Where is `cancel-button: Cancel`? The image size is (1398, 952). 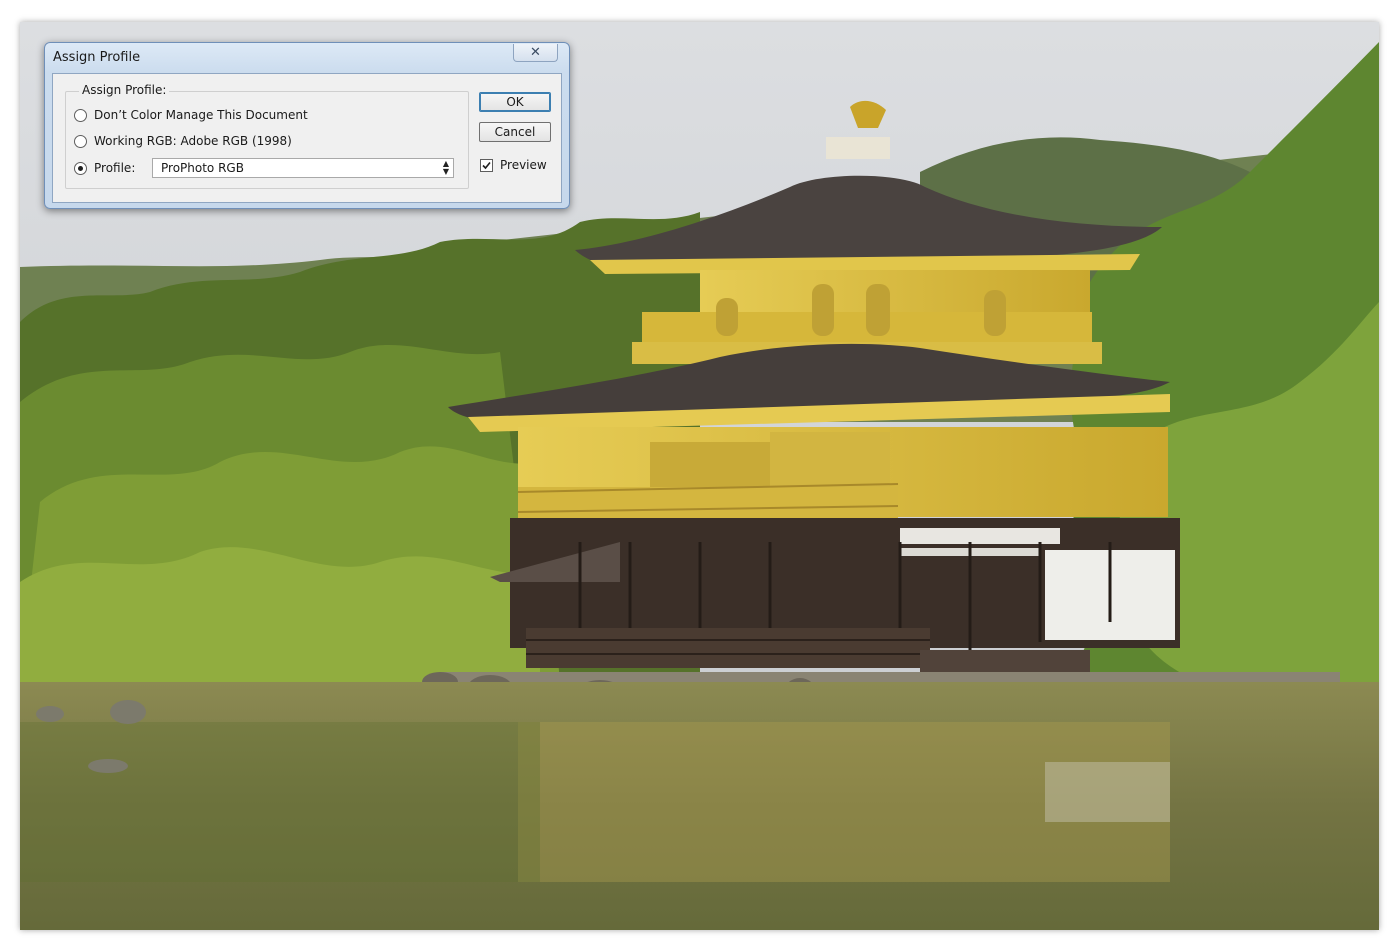 cancel-button: Cancel is located at coordinates (515, 132).